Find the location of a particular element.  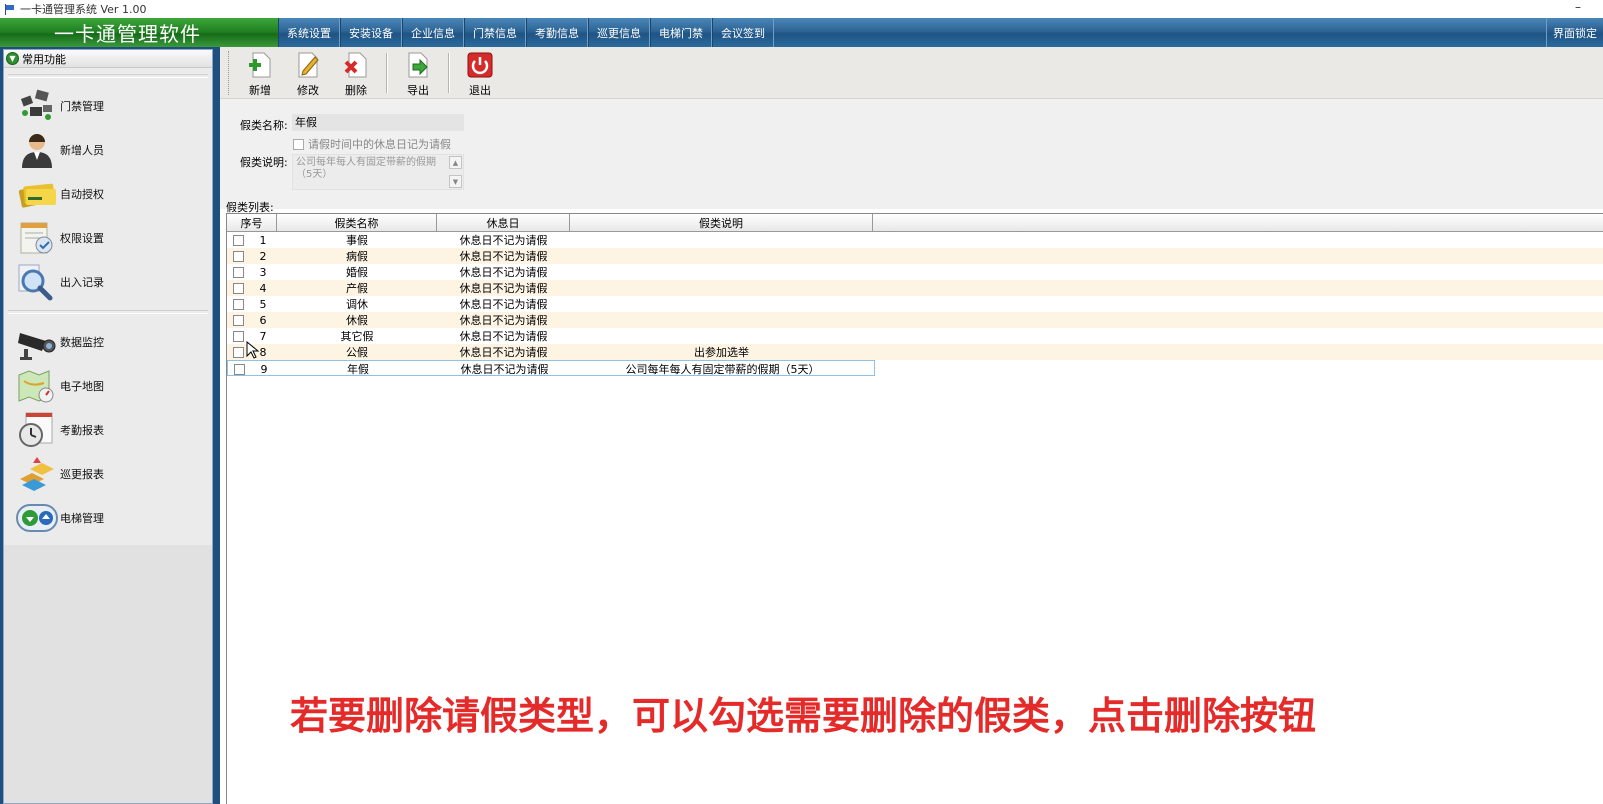

cell-no: 2 is located at coordinates (263, 256).